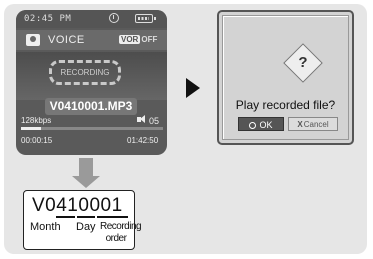  I want to click on progress-fill, so click(31, 128).